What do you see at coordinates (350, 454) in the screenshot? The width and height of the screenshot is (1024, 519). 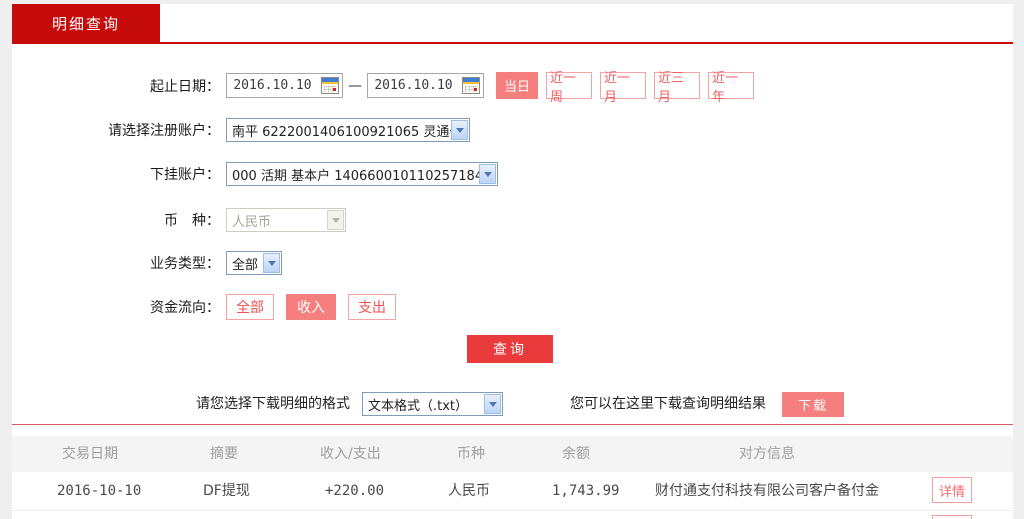 I see `header-income-expense: 收入/支出` at bounding box center [350, 454].